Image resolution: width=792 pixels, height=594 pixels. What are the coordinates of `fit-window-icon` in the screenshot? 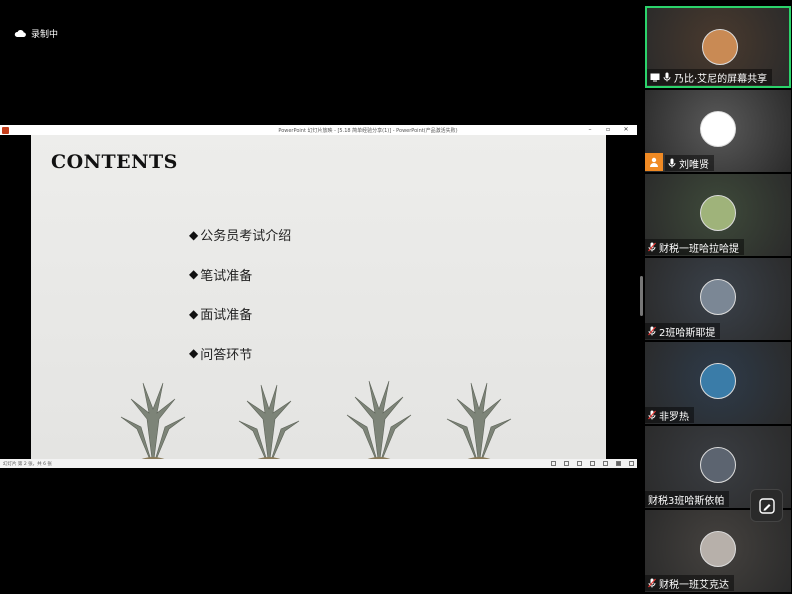 It's located at (631, 463).